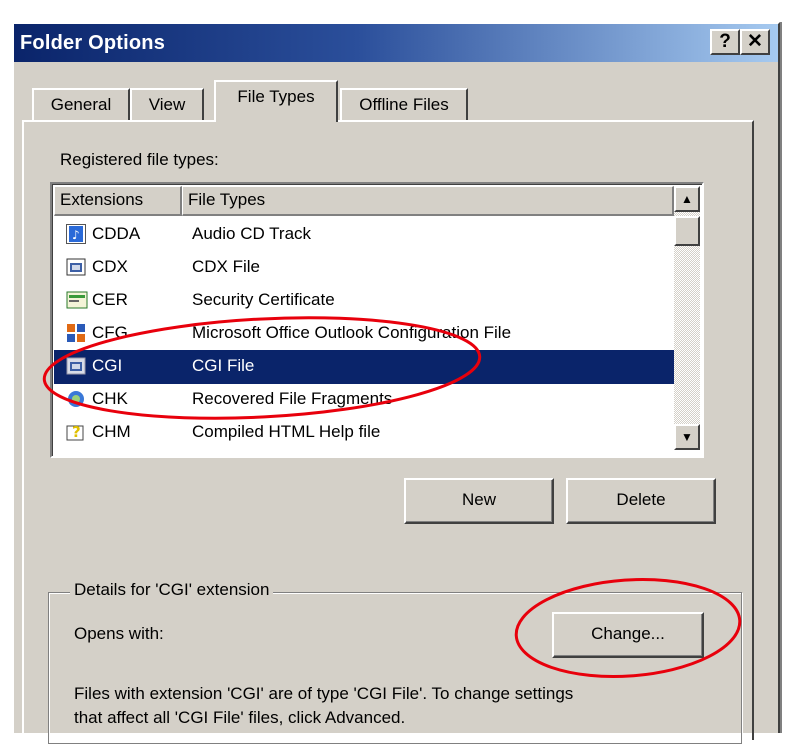 Image resolution: width=793 pixels, height=744 pixels. I want to click on file-type-cell: CGI File, so click(223, 365).